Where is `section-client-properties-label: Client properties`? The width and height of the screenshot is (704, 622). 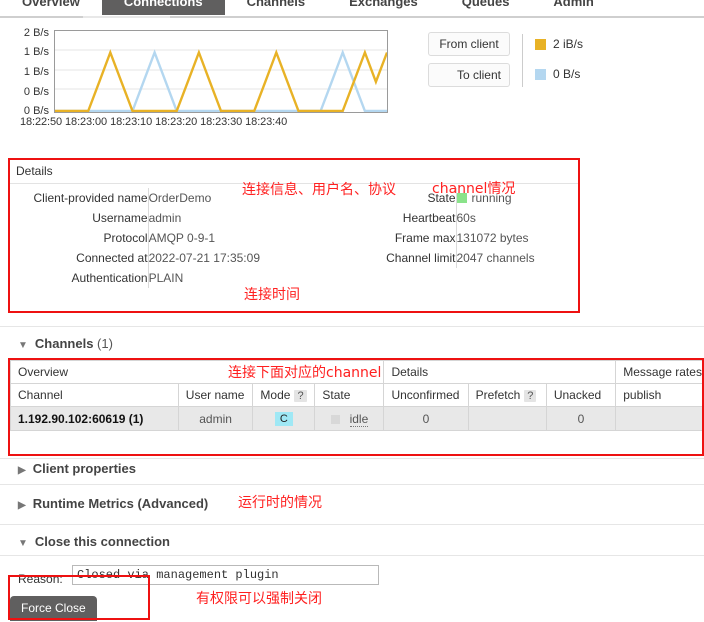
section-client-properties-label: Client properties is located at coordinates (84, 468).